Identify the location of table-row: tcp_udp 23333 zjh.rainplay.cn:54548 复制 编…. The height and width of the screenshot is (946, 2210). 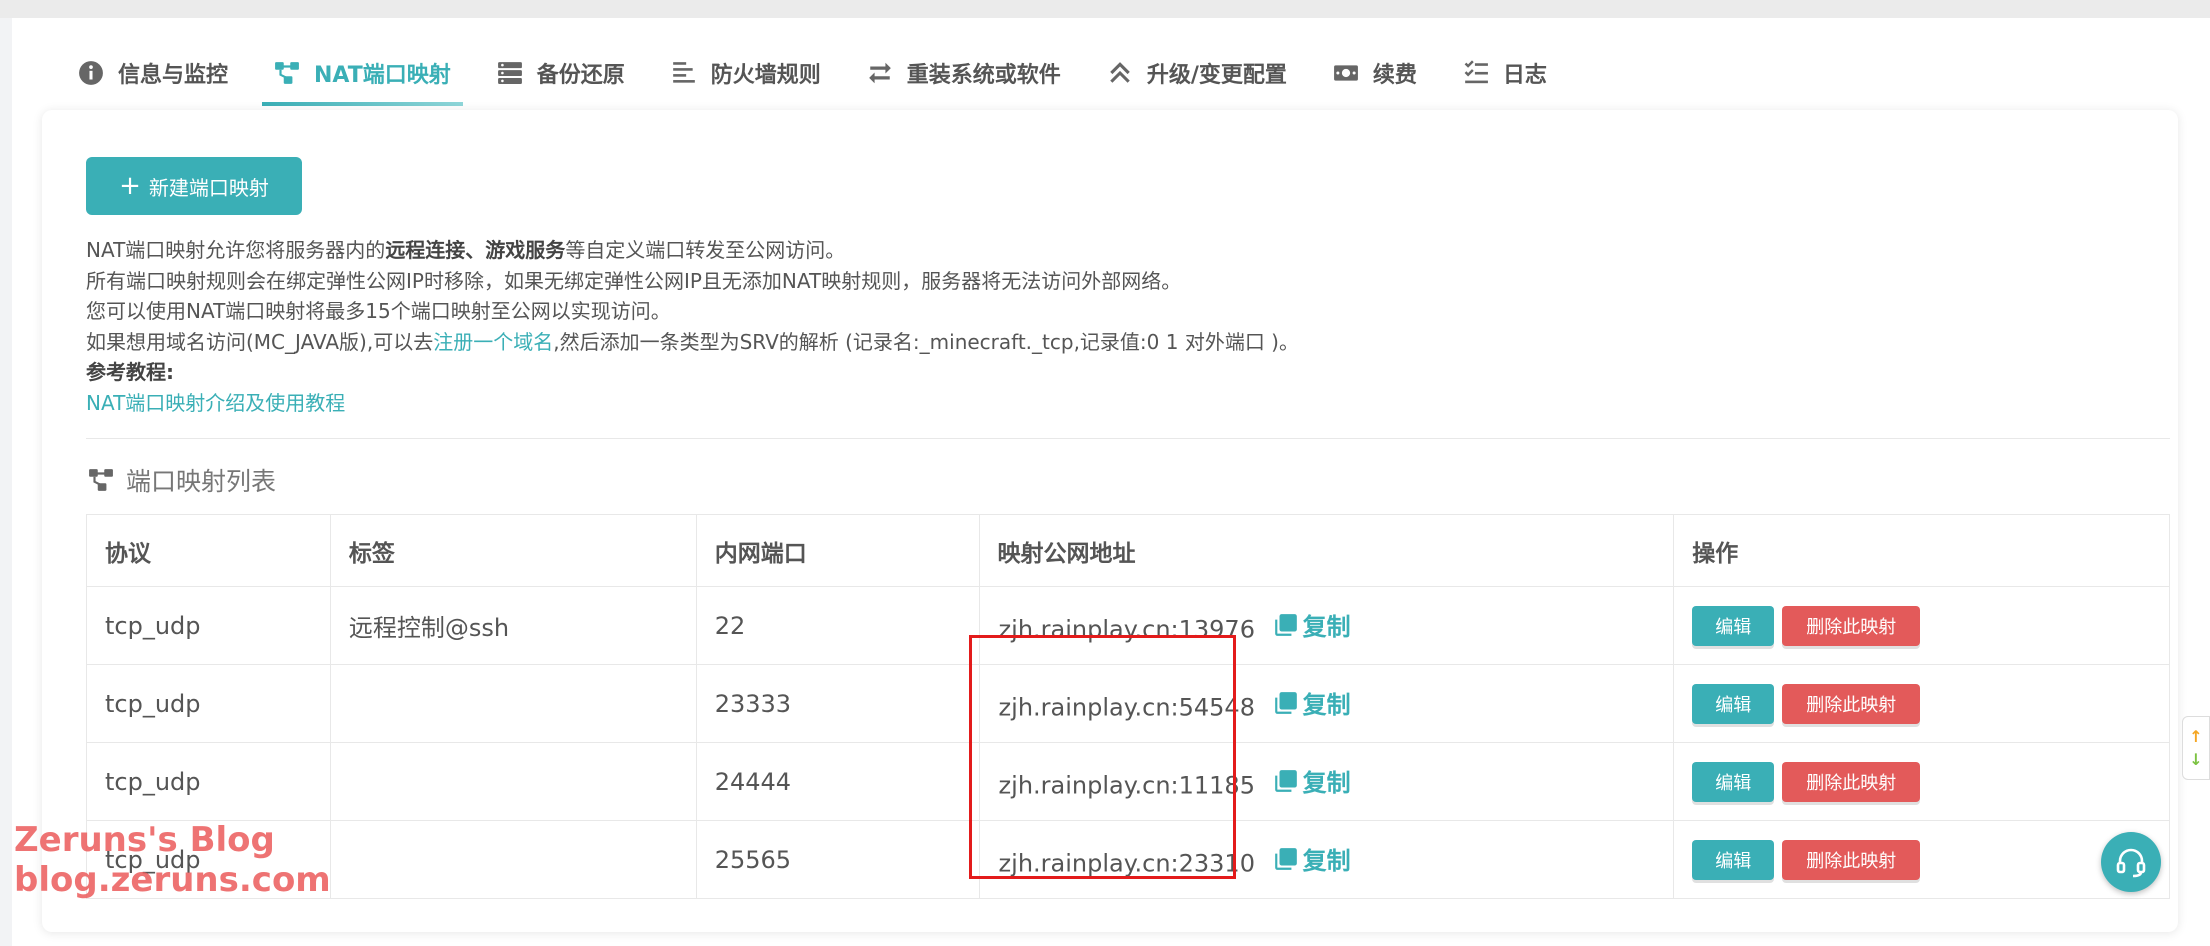
(1128, 703).